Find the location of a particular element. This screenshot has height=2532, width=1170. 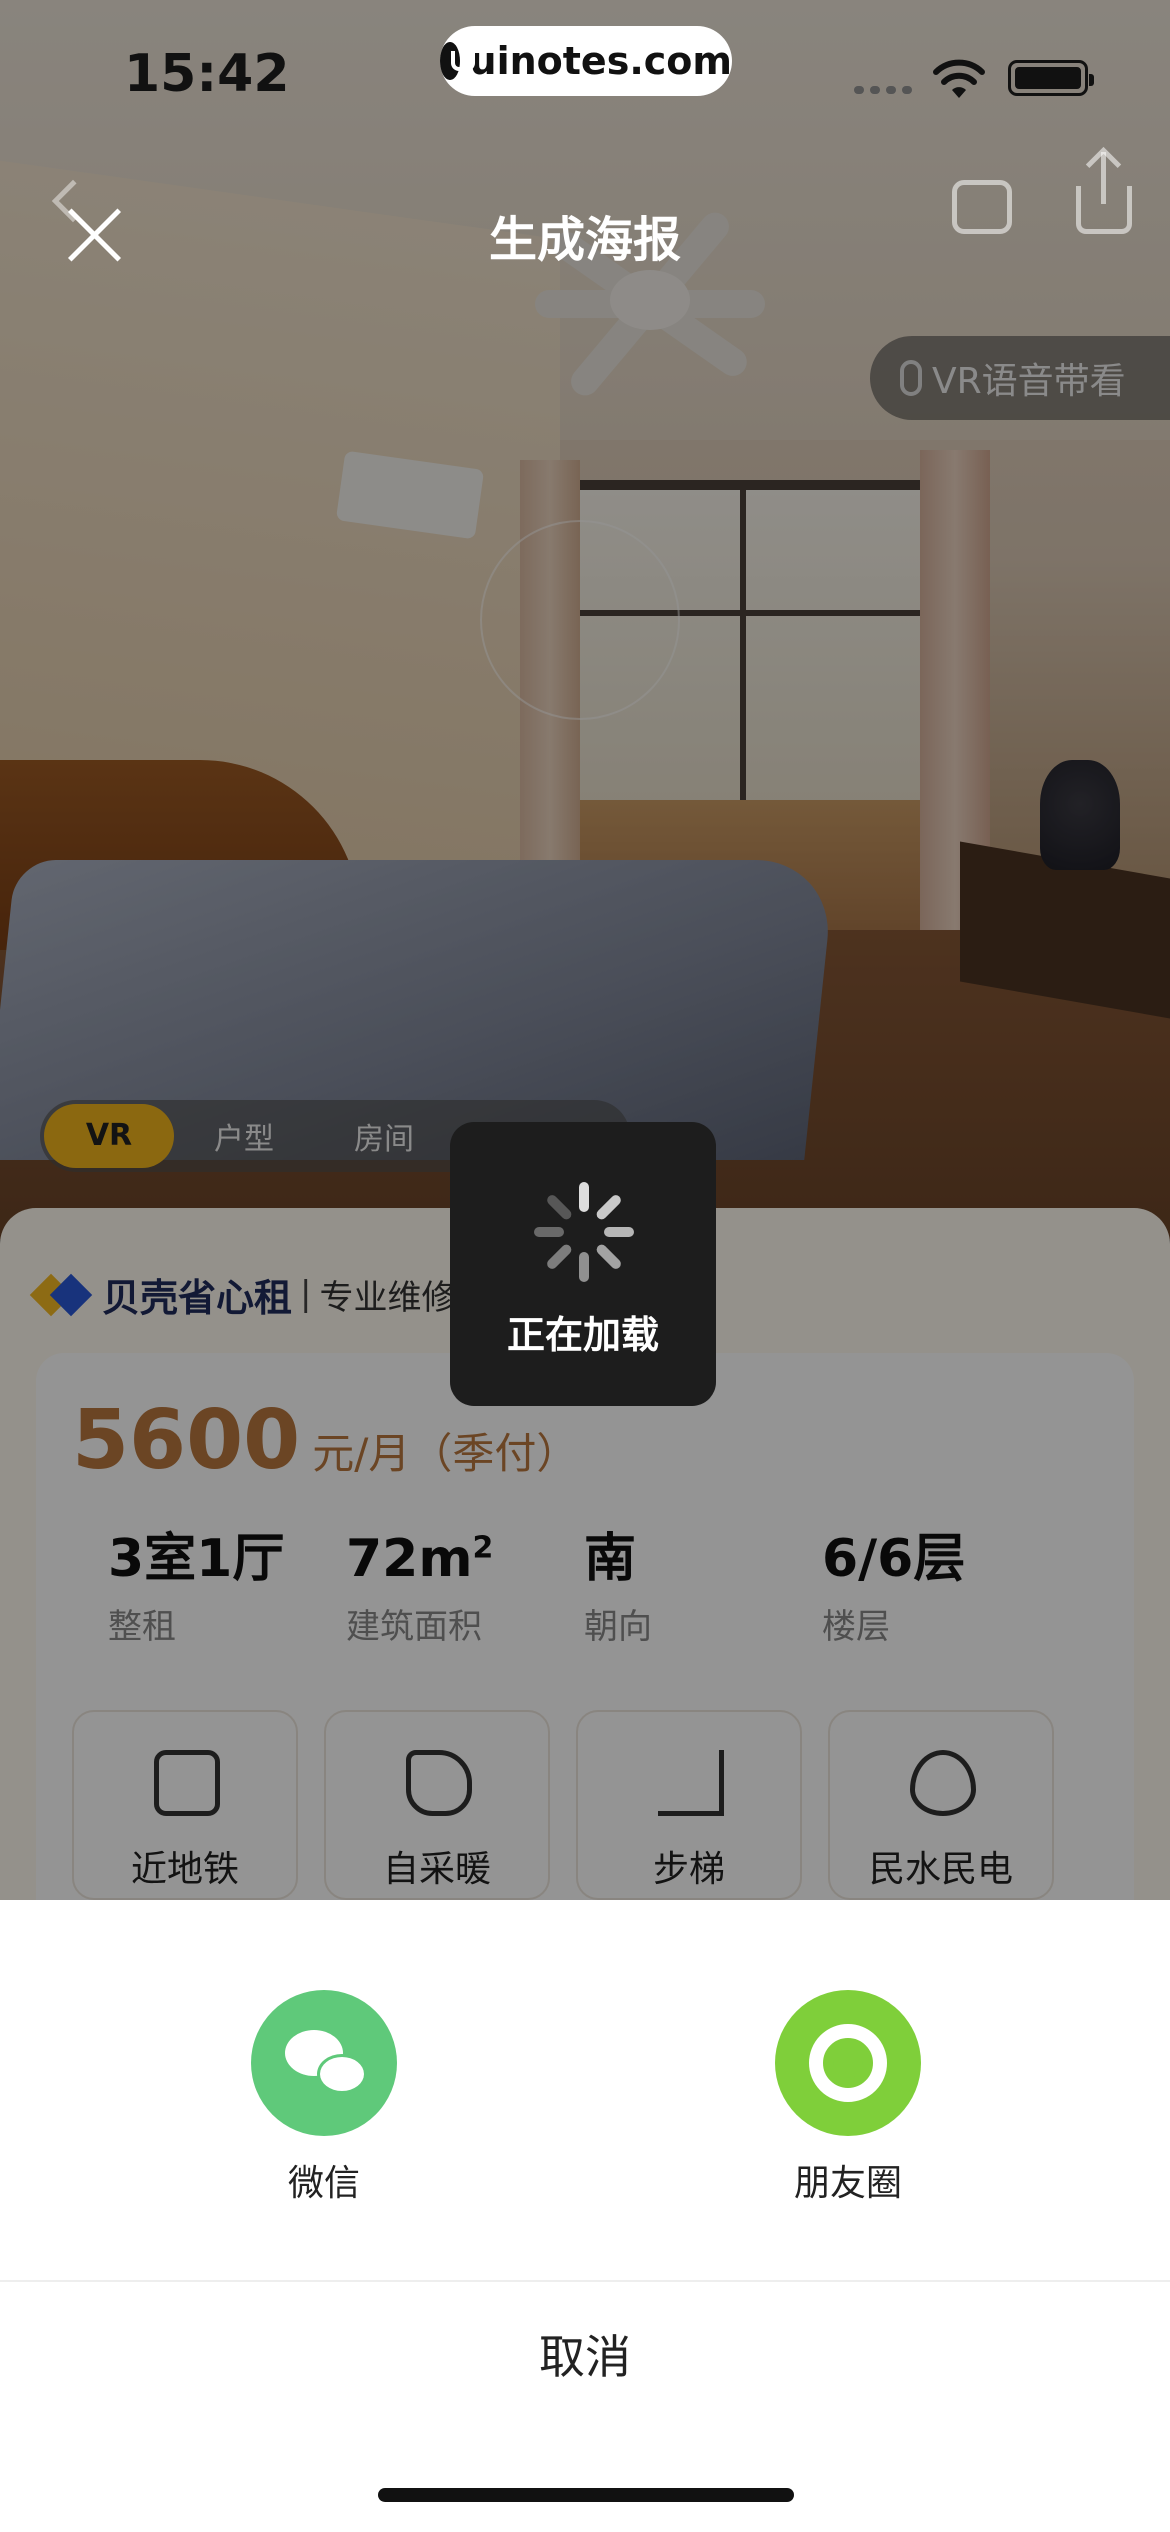

battery-icon is located at coordinates (1051, 78).